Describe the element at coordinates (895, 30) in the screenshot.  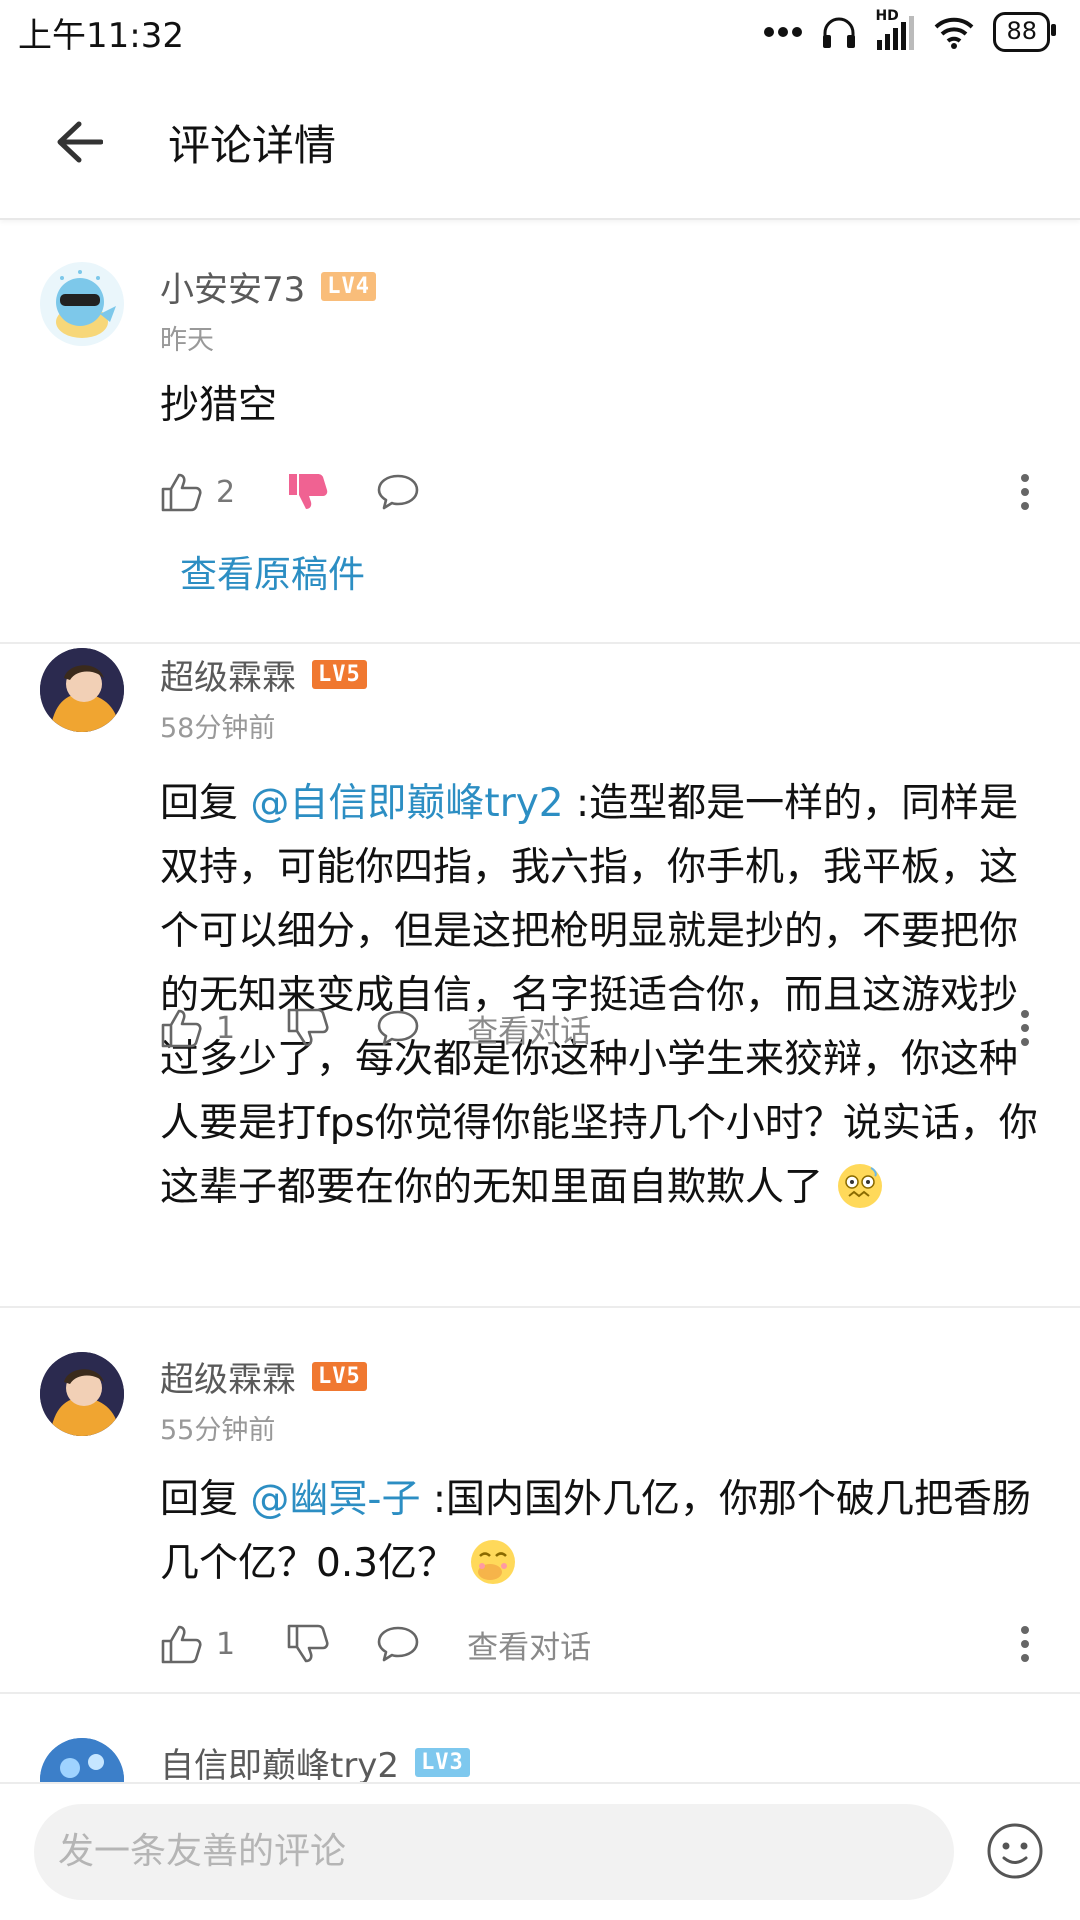
I see `signal-icon: HD` at that location.